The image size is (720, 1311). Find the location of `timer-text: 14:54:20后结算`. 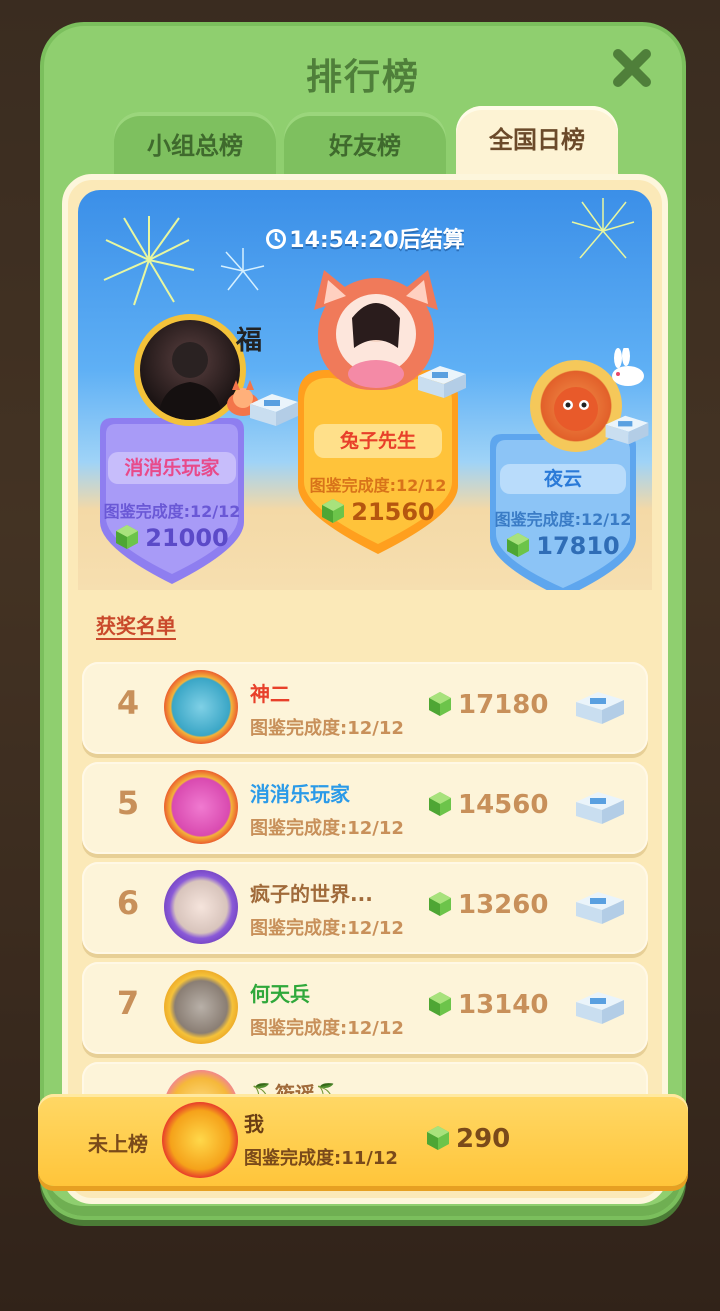

timer-text: 14:54:20后结算 is located at coordinates (377, 240).